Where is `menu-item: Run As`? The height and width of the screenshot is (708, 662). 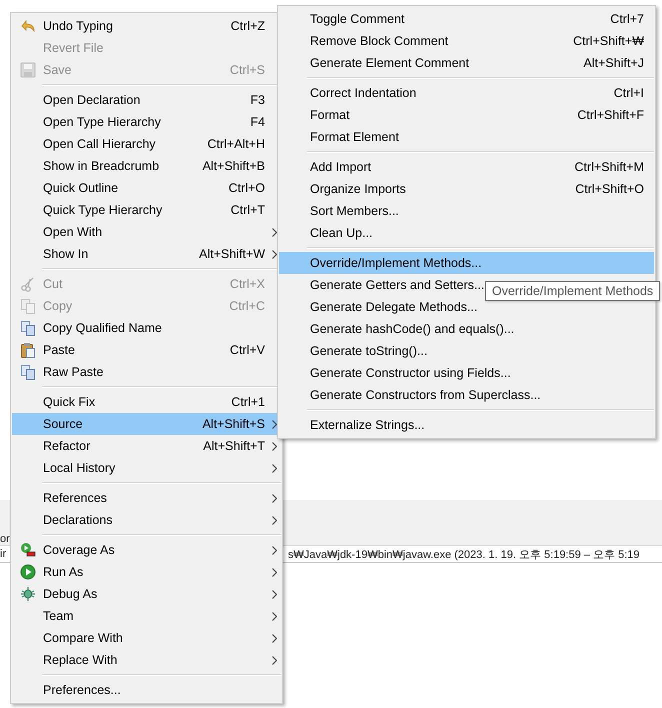 menu-item: Run As is located at coordinates (146, 572).